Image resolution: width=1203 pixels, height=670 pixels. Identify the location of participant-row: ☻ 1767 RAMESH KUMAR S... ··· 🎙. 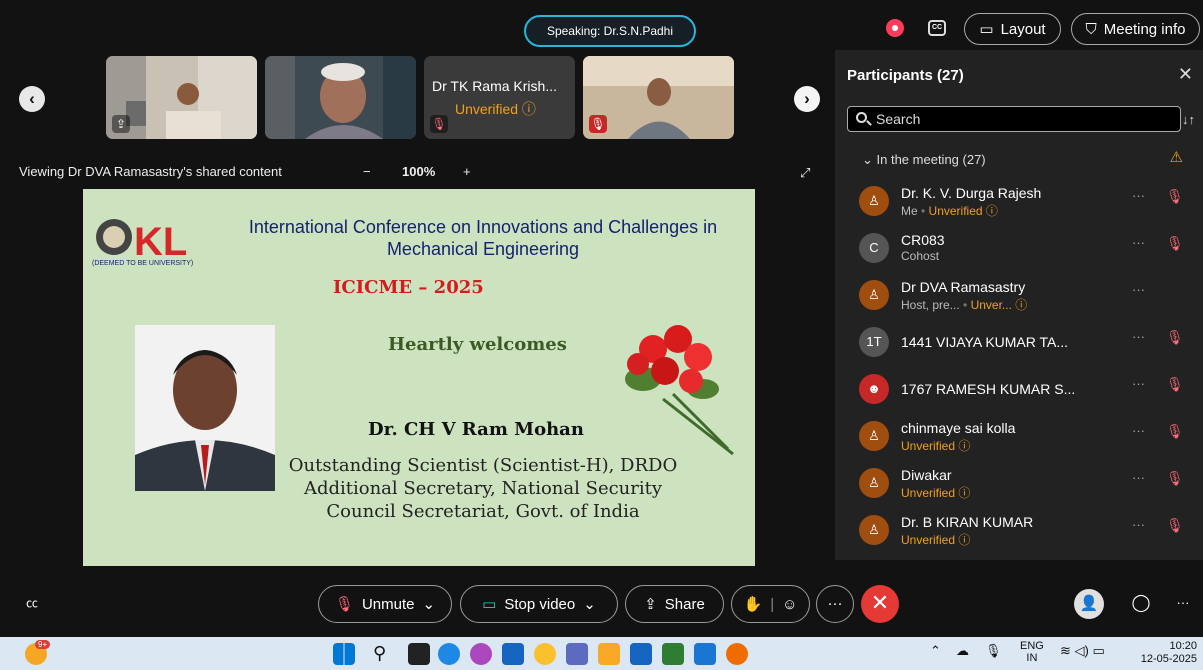
(1024, 391).